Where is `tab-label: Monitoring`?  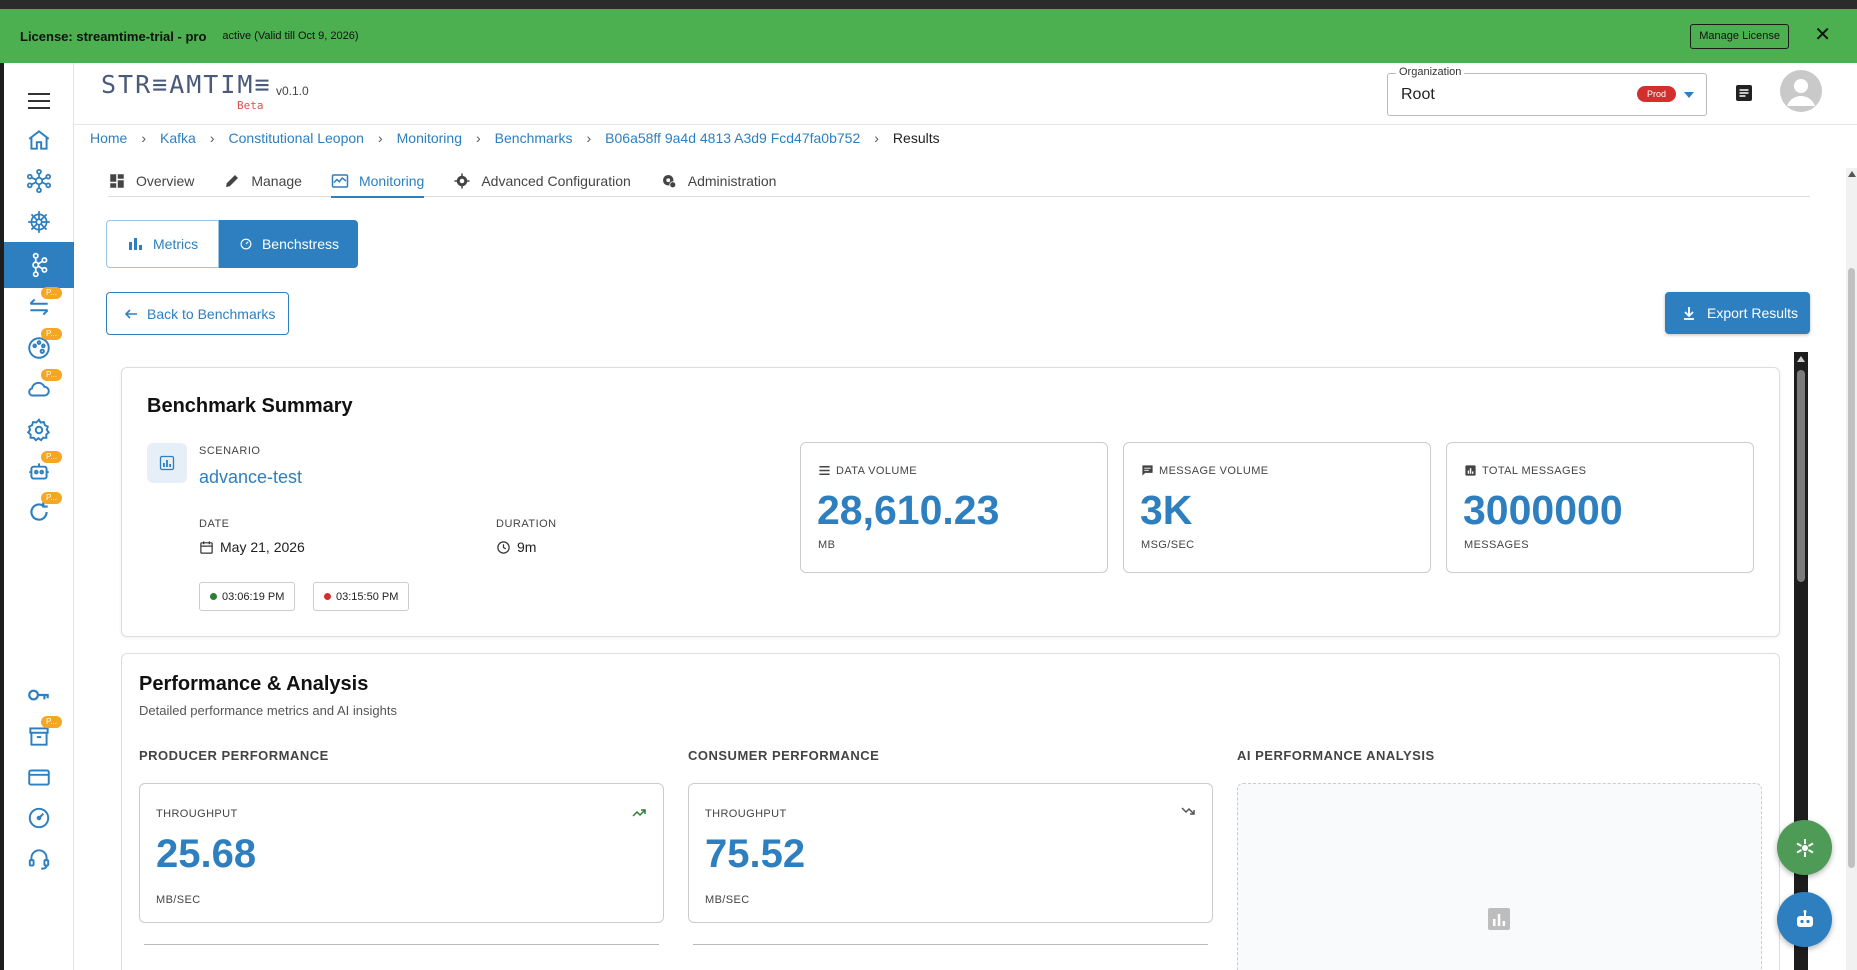
tab-label: Monitoring is located at coordinates (391, 181).